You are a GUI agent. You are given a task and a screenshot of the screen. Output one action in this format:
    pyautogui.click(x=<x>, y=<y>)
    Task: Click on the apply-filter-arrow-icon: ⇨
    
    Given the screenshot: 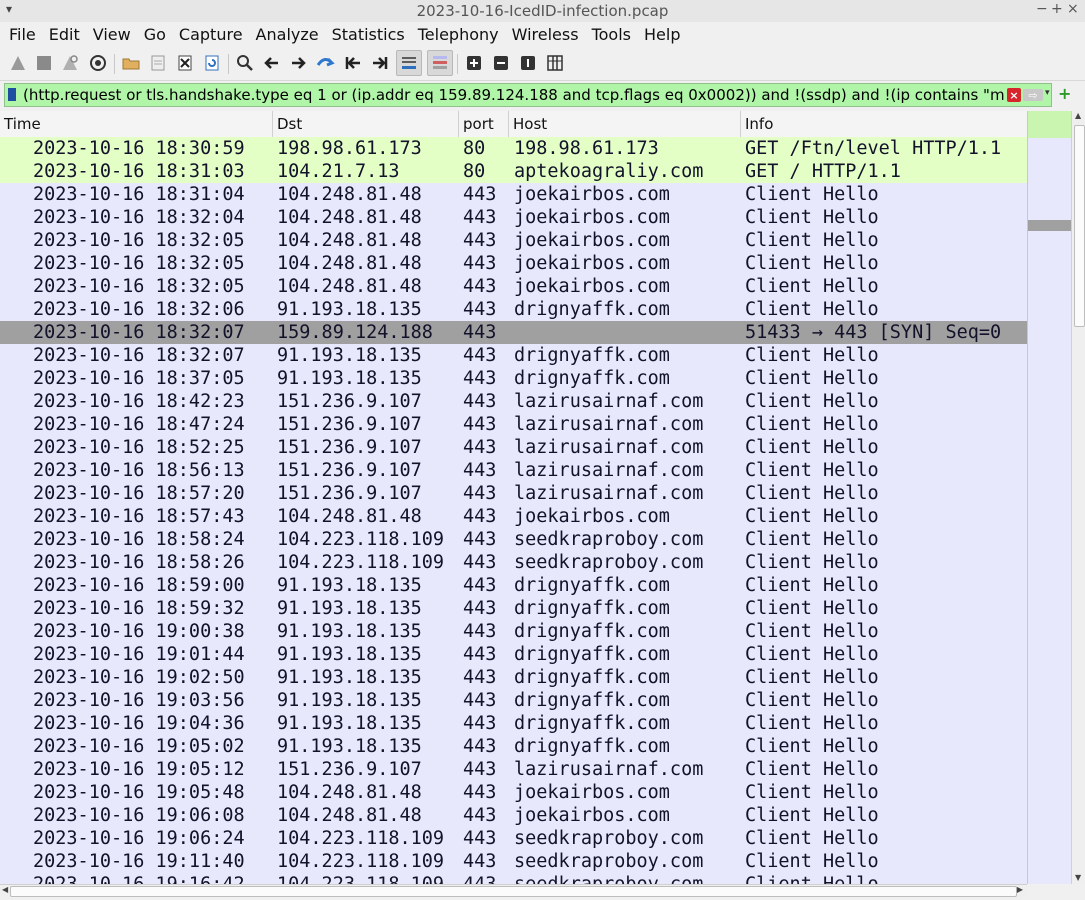 What is the action you would take?
    pyautogui.click(x=1033, y=95)
    